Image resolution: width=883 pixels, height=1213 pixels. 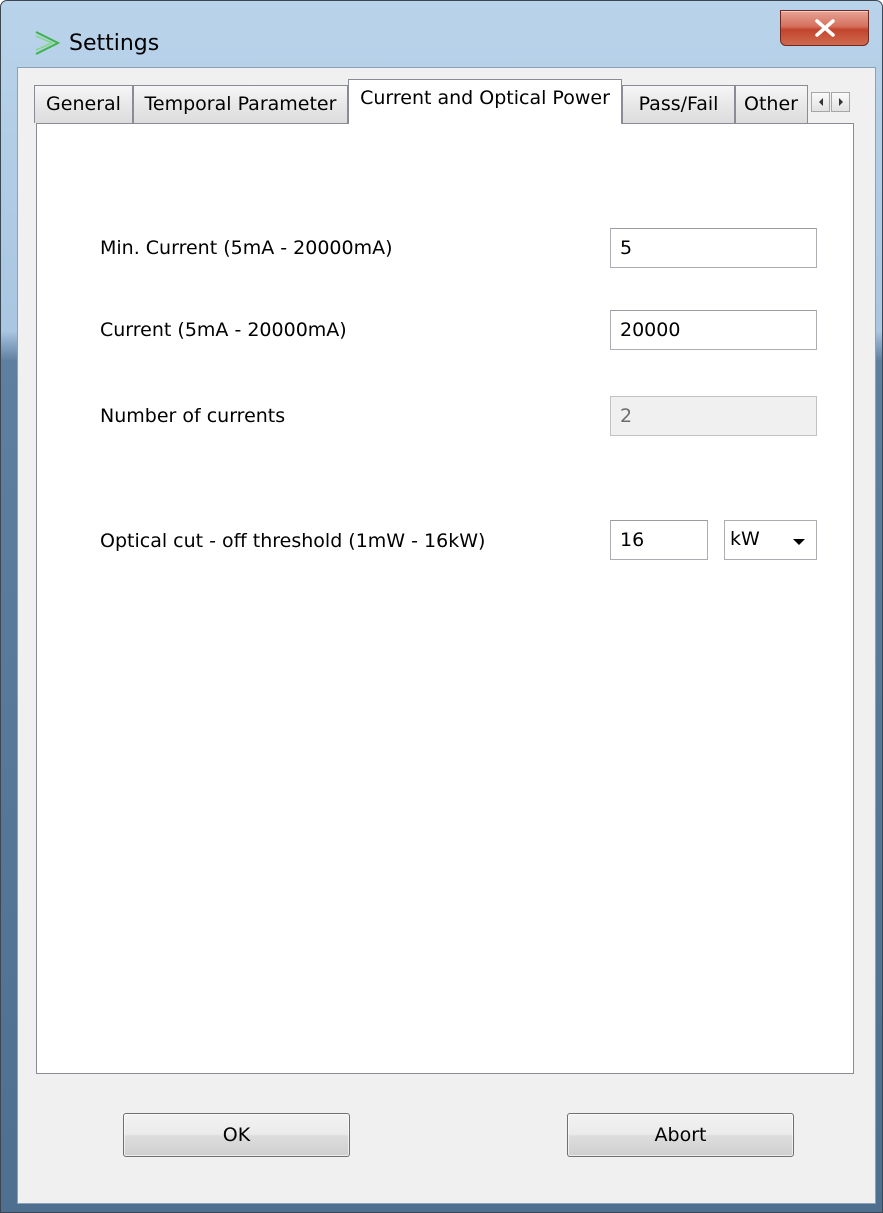 I want to click on tab-scroll-right-button, so click(x=840, y=102).